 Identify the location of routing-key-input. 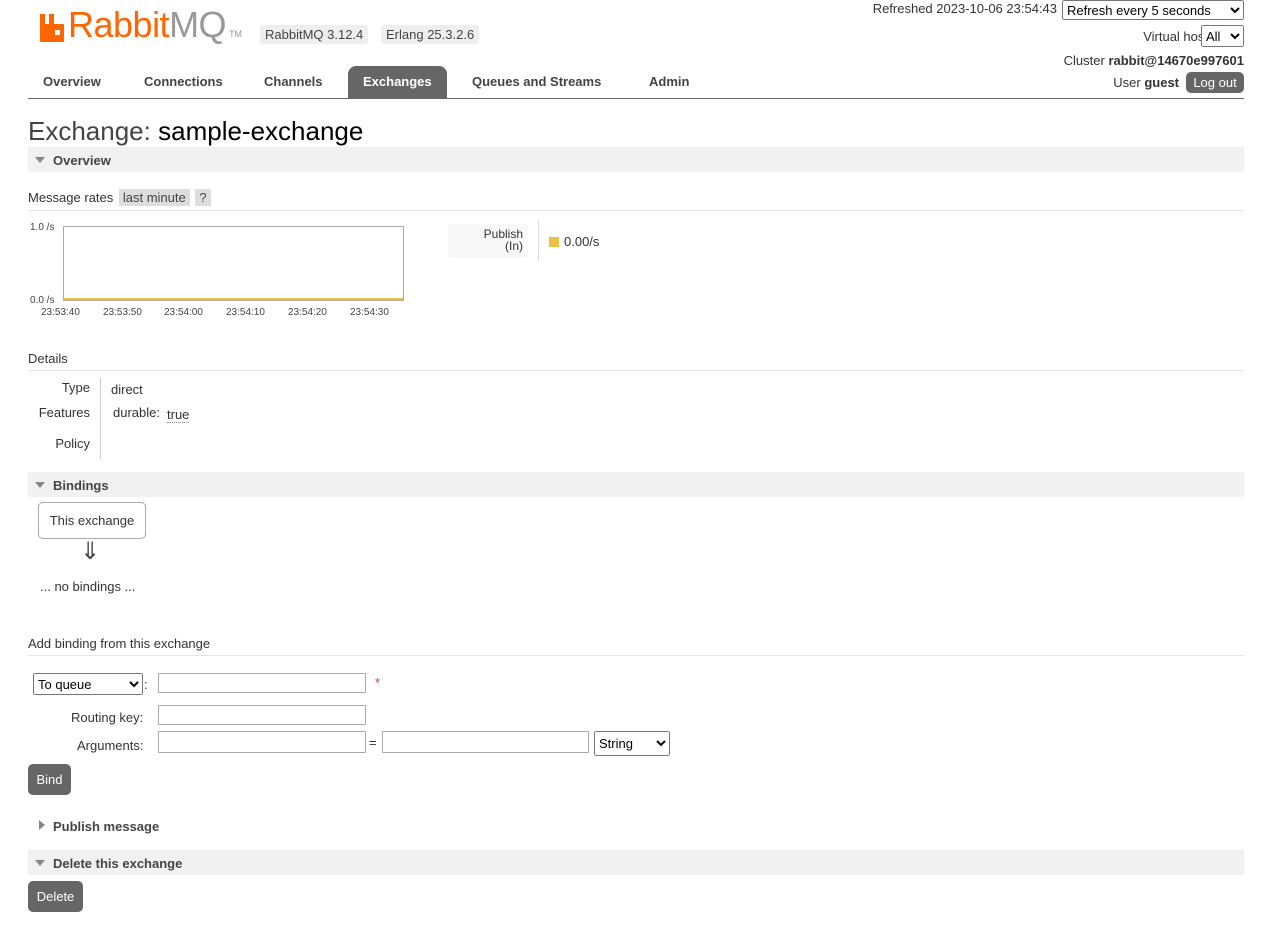
(262, 715).